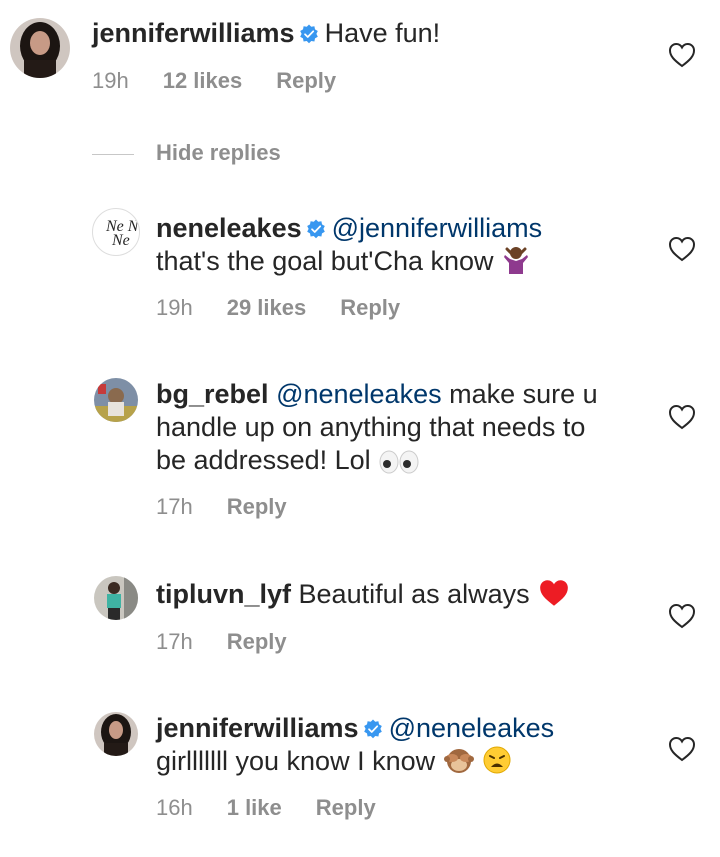 This screenshot has width=720, height=857. I want to click on hide-replies-button: Hide replies, so click(186, 153).